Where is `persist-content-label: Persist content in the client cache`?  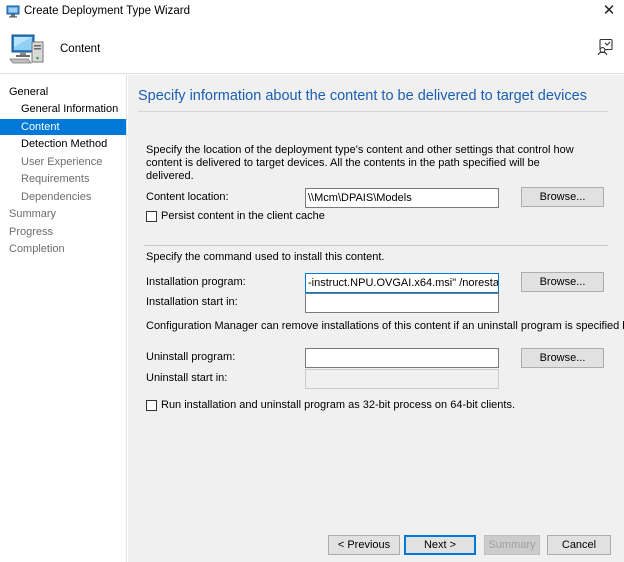
persist-content-label: Persist content in the client cache is located at coordinates (243, 216).